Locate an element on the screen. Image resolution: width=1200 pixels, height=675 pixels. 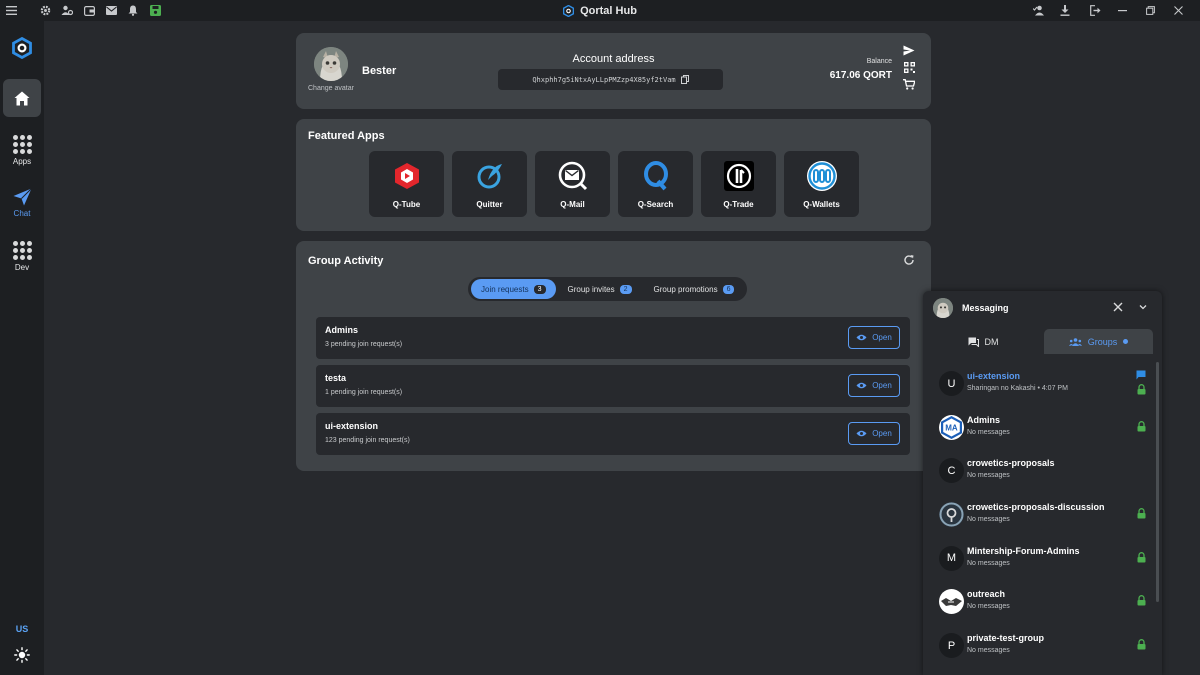
apps-grid-icon is located at coordinates (22, 144).